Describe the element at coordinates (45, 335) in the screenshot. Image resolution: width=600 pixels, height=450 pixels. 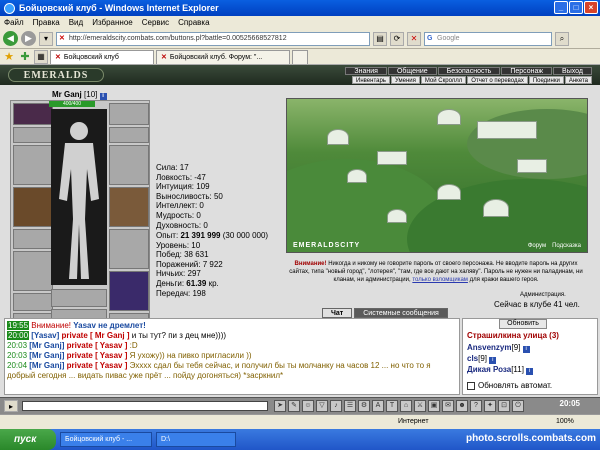
I see `chat-user: [Yasav]` at that location.